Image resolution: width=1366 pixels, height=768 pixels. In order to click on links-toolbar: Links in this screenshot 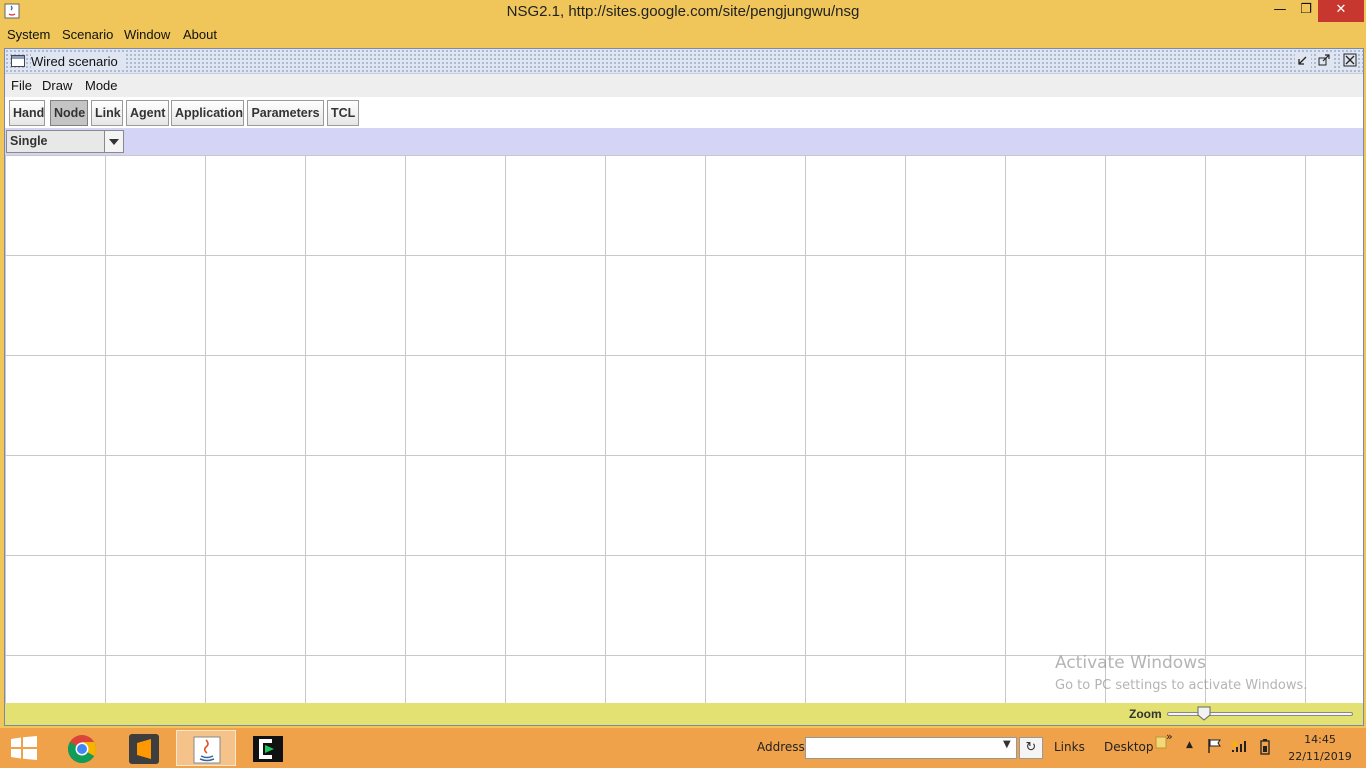, I will do `click(1069, 747)`.